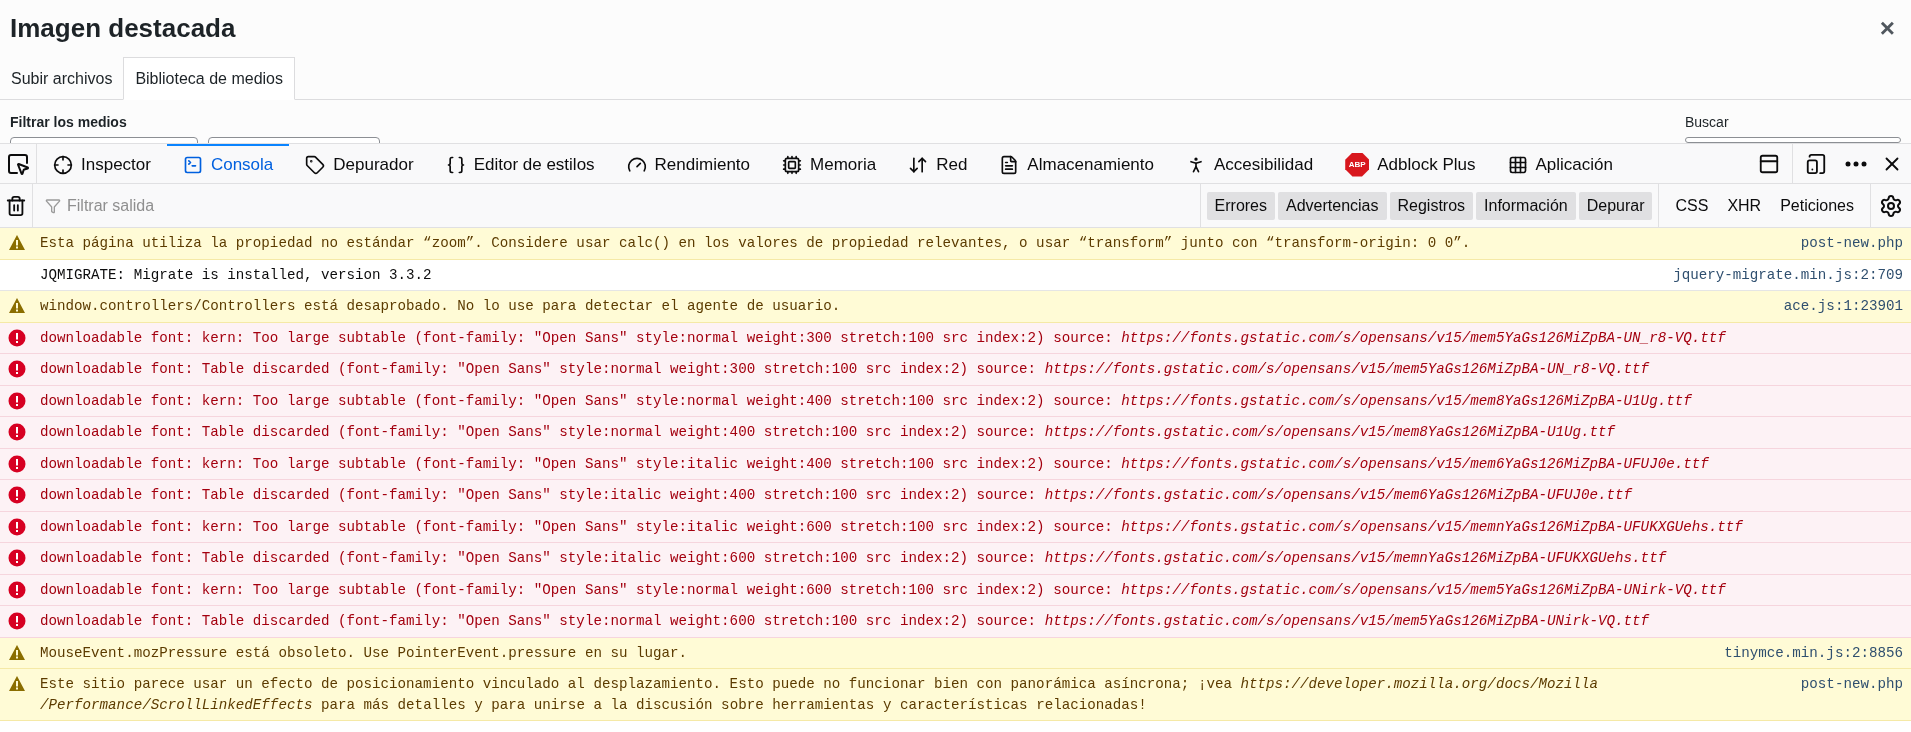  What do you see at coordinates (892, 527) in the screenshot?
I see `console-message: downloadable font: kern: Too large subtable (font-family: "Open Sans" style:italic weight:600 stretch:100 src index:2) source: https://fonts.gstatic.com/s/opensans/v15/memnYaGs126MiZpBA-UFUKXGUehs.ttf` at bounding box center [892, 527].